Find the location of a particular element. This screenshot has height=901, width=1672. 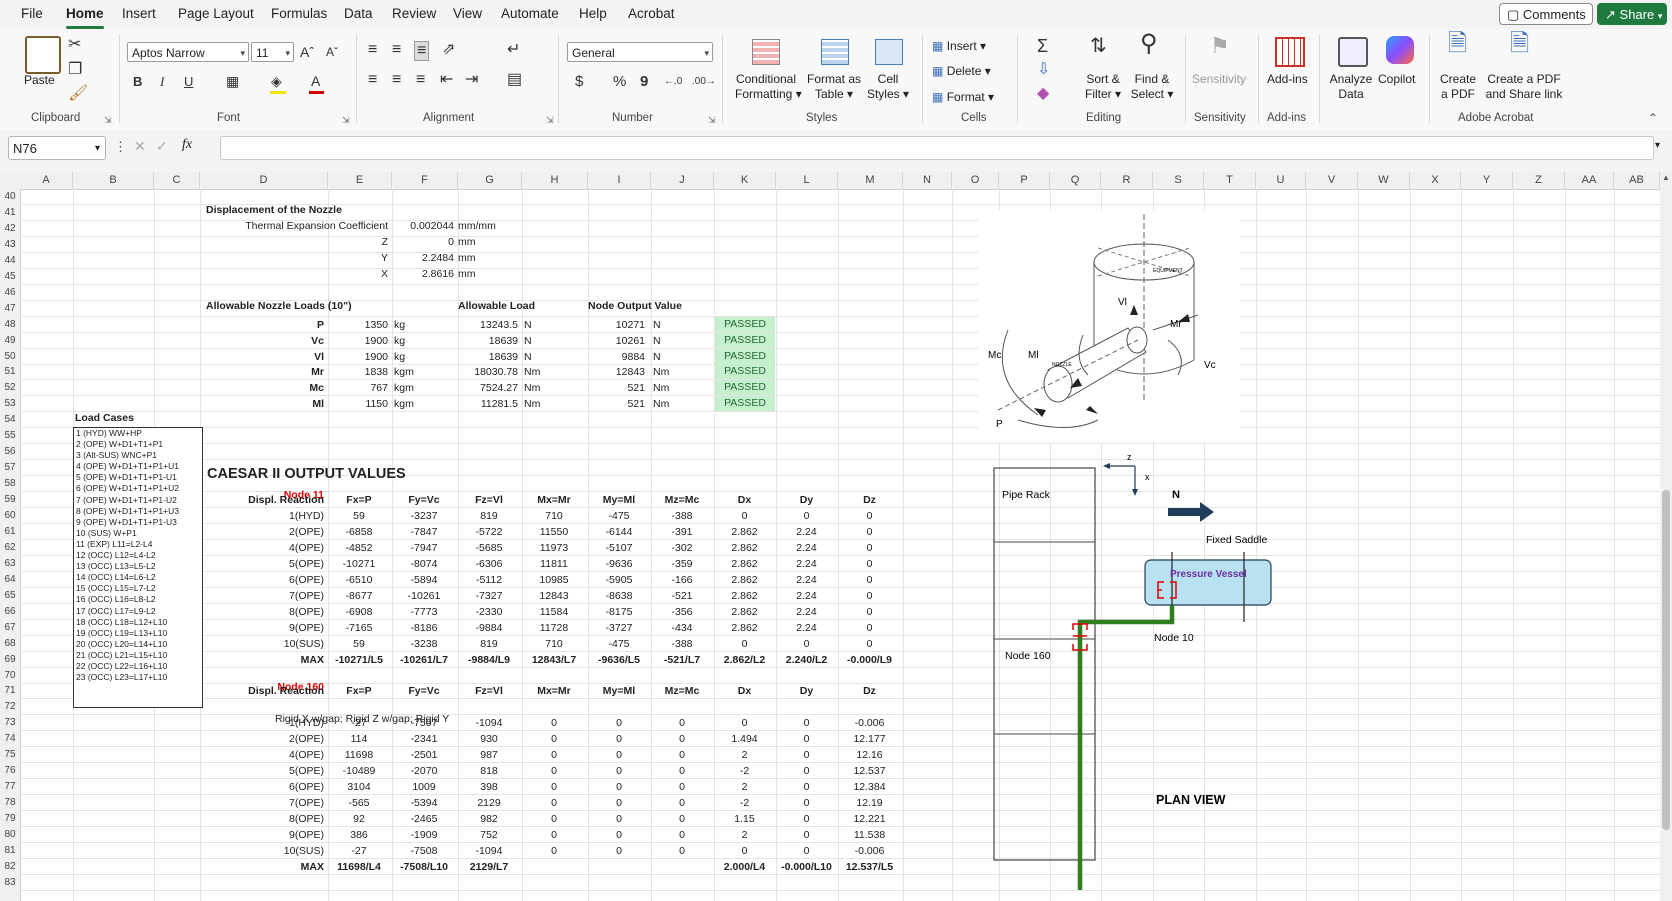

analyze-data-icon is located at coordinates (1353, 52).